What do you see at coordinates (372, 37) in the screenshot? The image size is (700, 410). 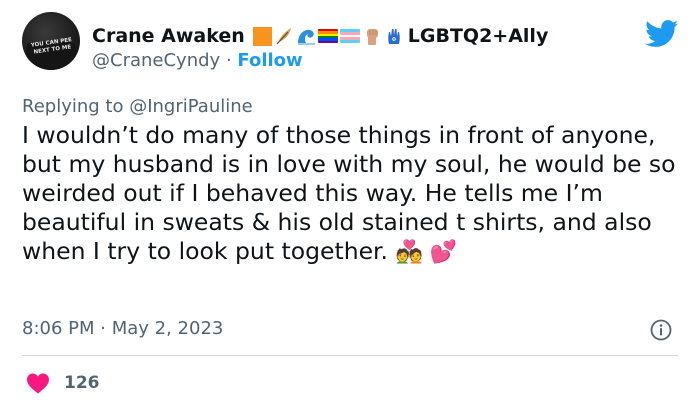 I see `raised-fist-icon` at bounding box center [372, 37].